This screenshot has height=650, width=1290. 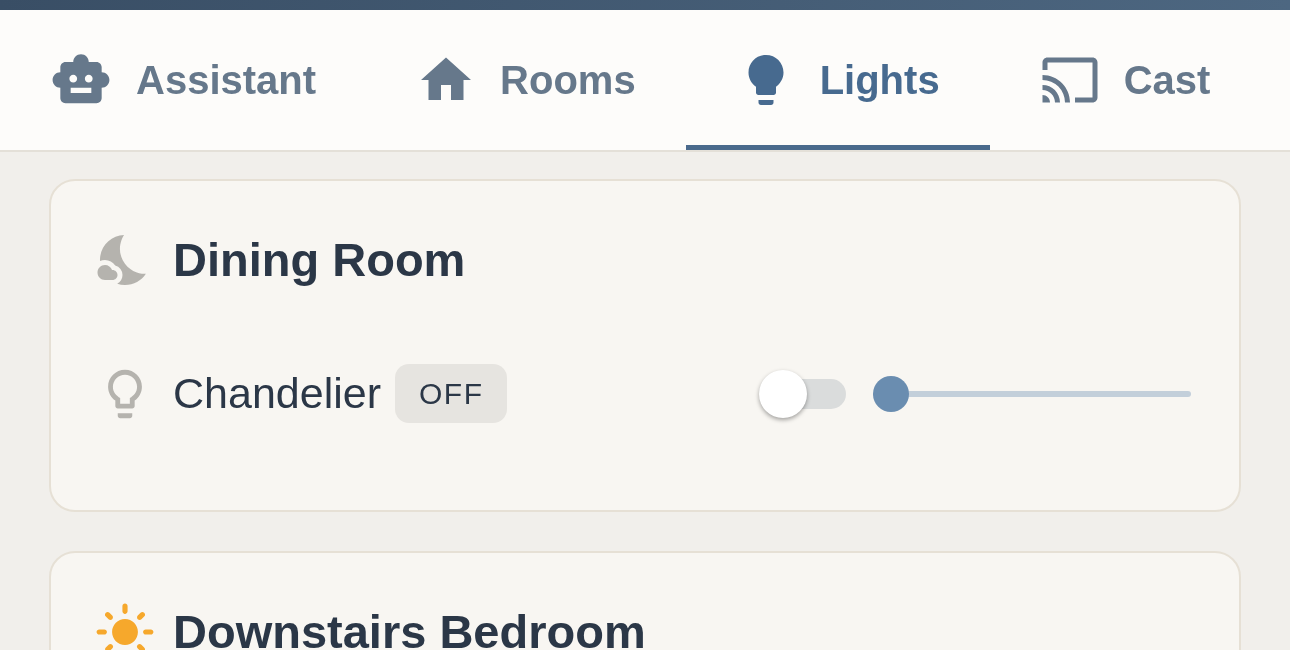 I want to click on sun-icon, so click(x=125, y=625).